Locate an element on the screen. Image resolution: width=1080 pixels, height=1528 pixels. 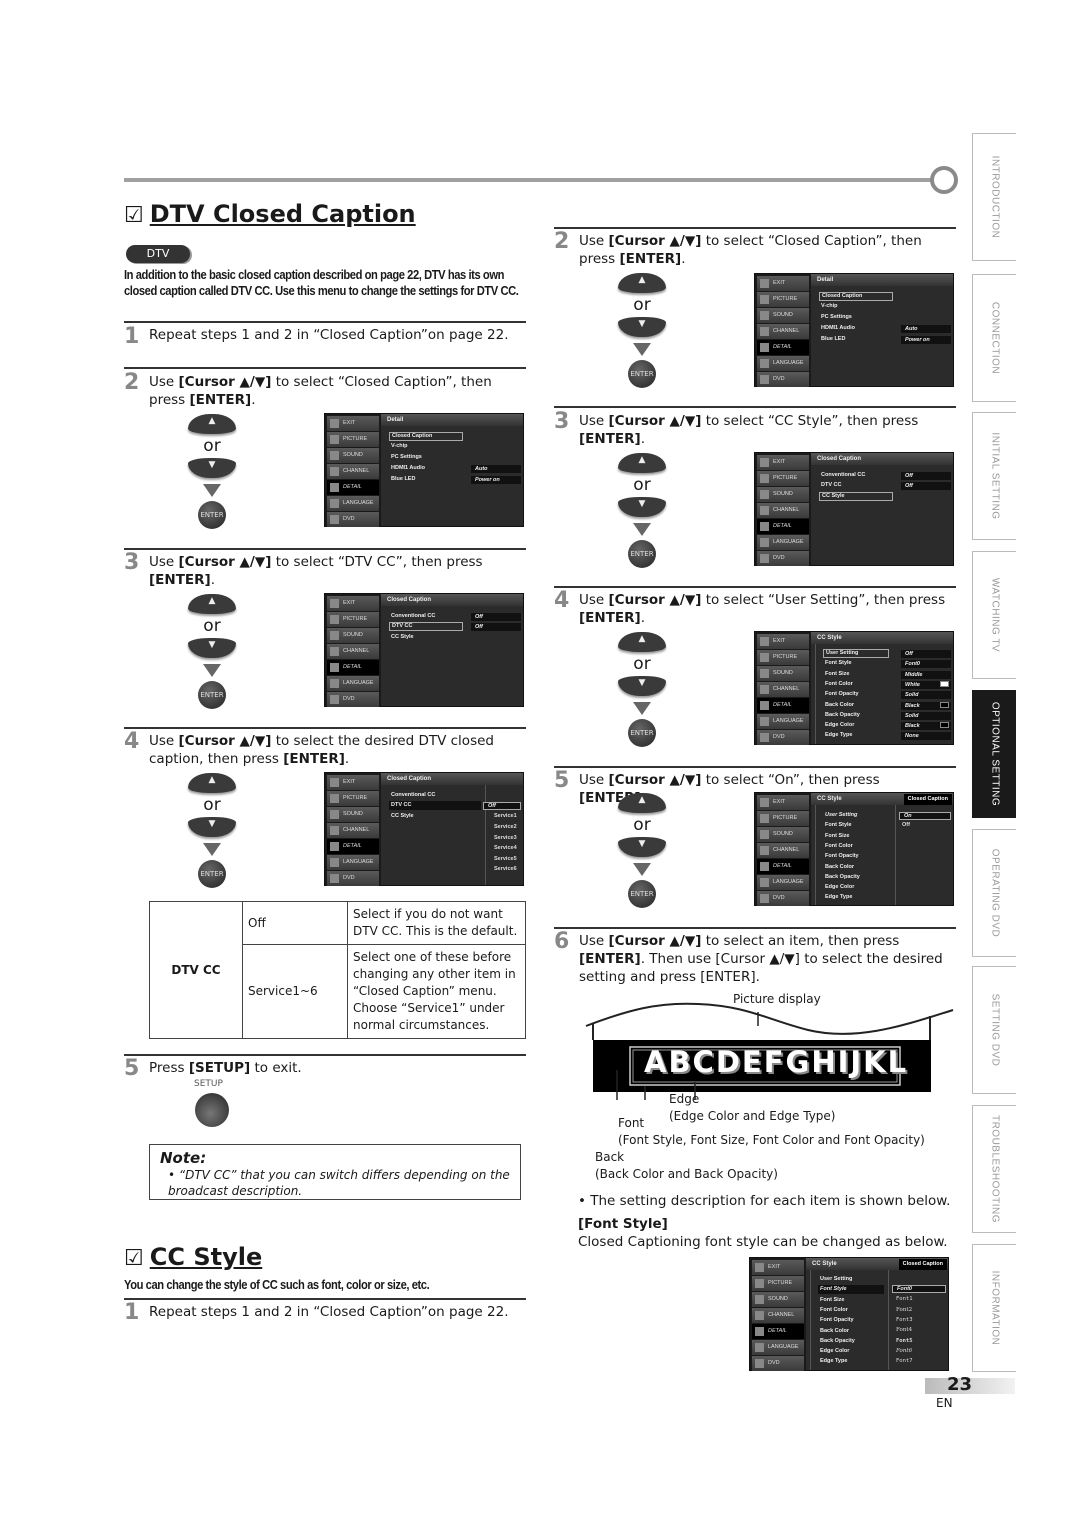
sidebar-tab-operating-dvd: OPERATING DVD is located at coordinates (994, 893).